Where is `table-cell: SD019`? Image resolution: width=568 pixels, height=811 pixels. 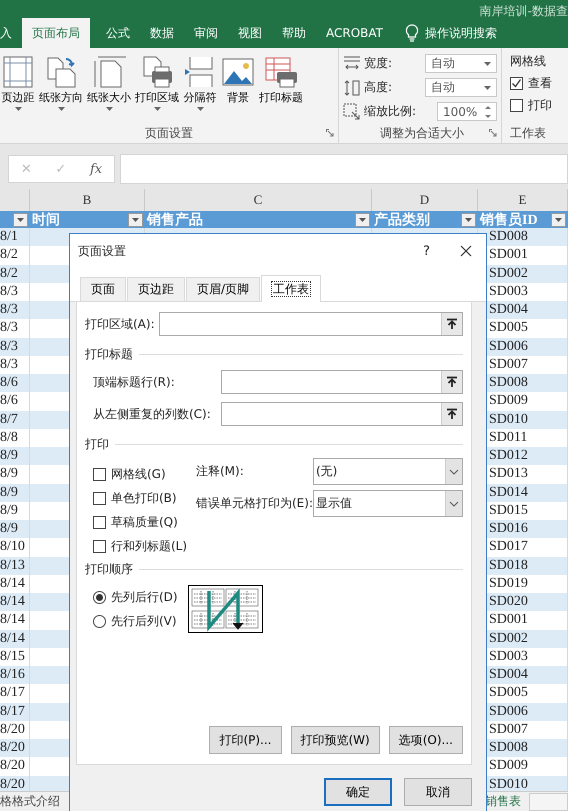 table-cell: SD019 is located at coordinates (508, 583).